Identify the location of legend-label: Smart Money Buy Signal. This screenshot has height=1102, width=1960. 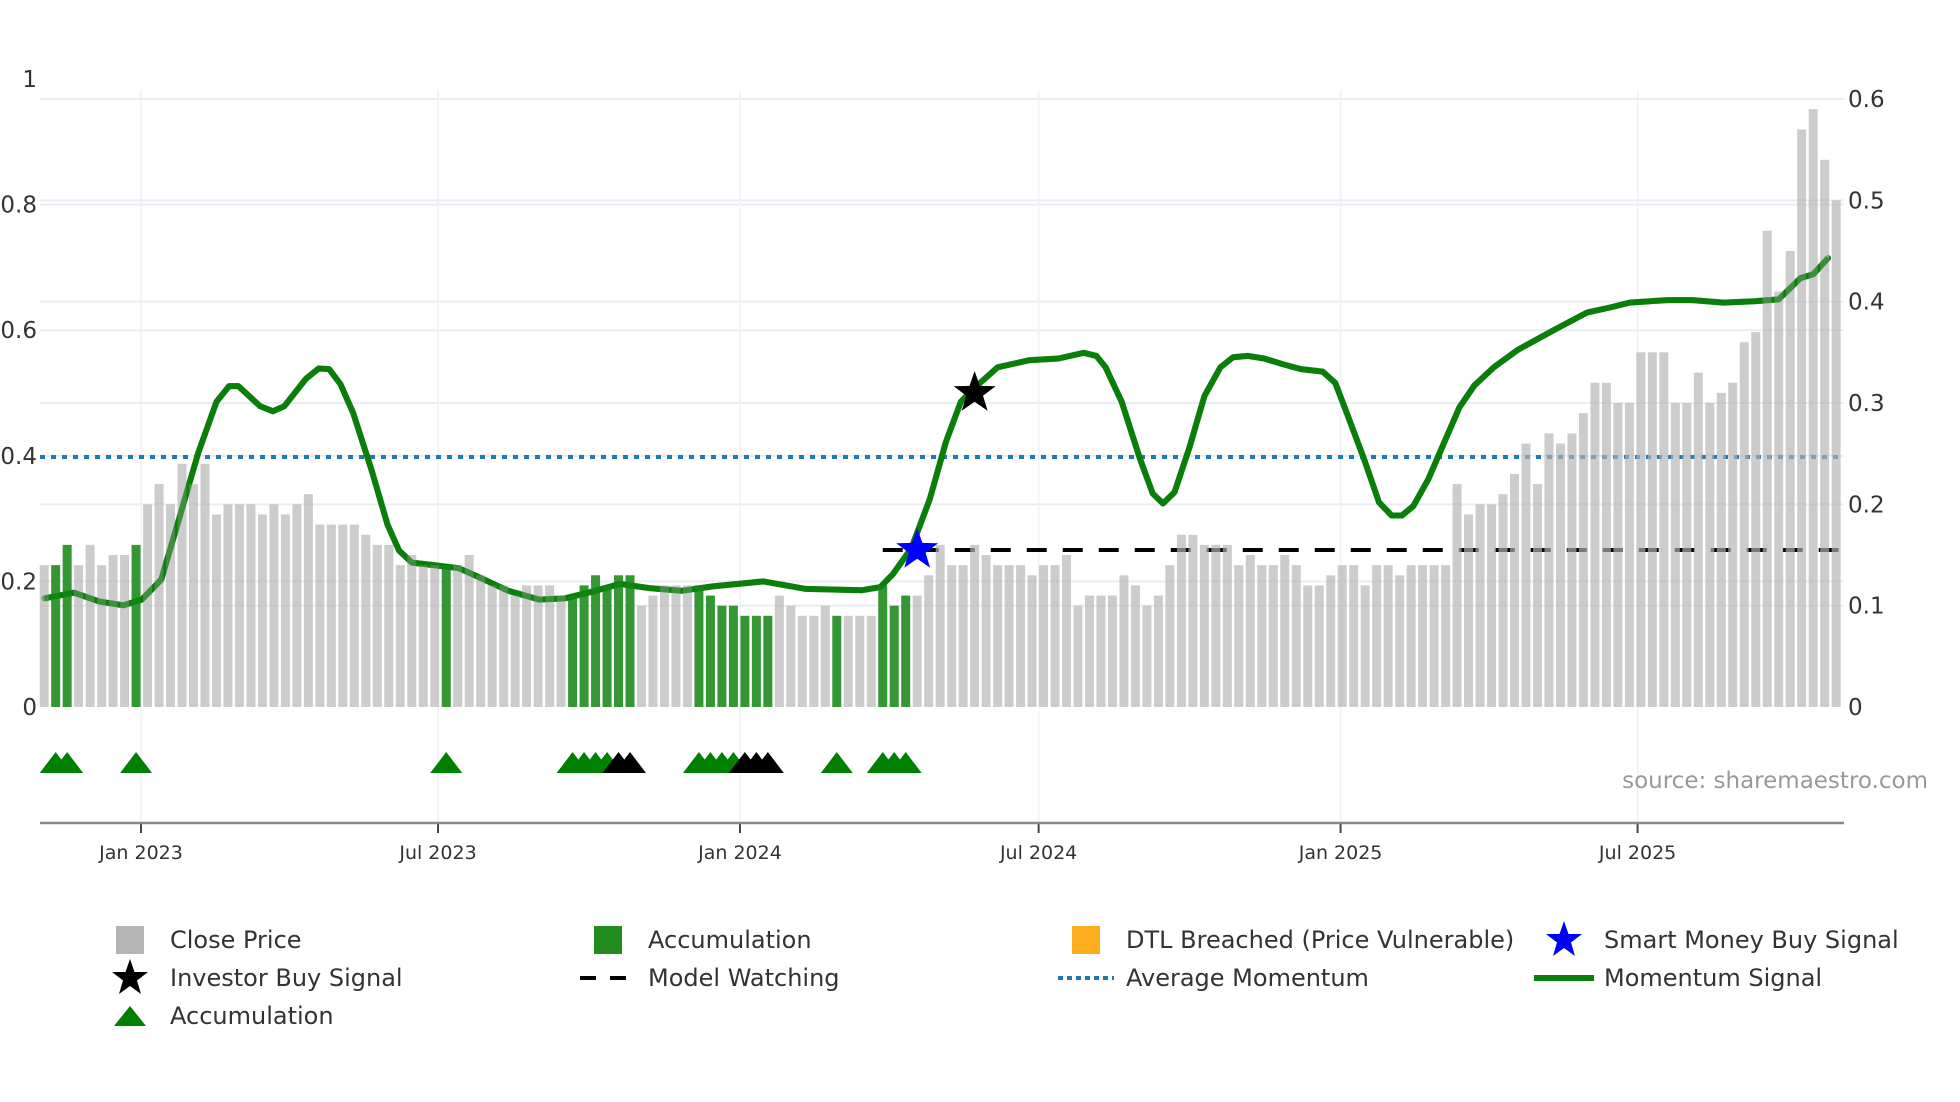
(1751, 940).